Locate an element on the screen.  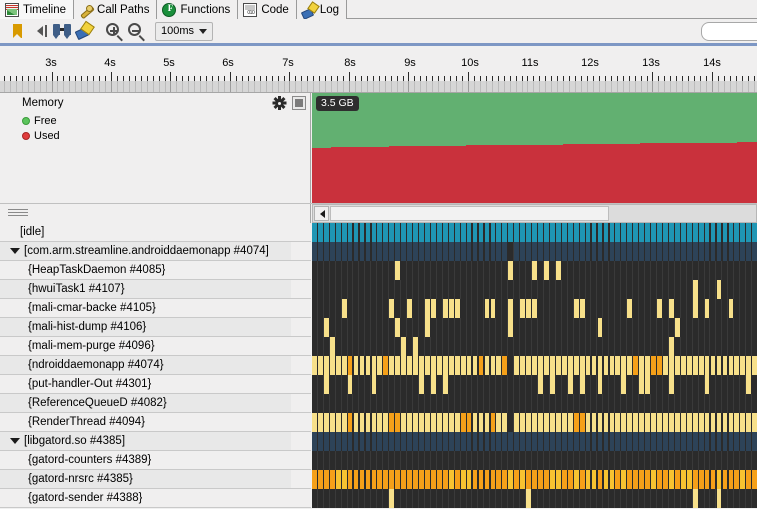
zoom-out-button is located at coordinates (136, 31).